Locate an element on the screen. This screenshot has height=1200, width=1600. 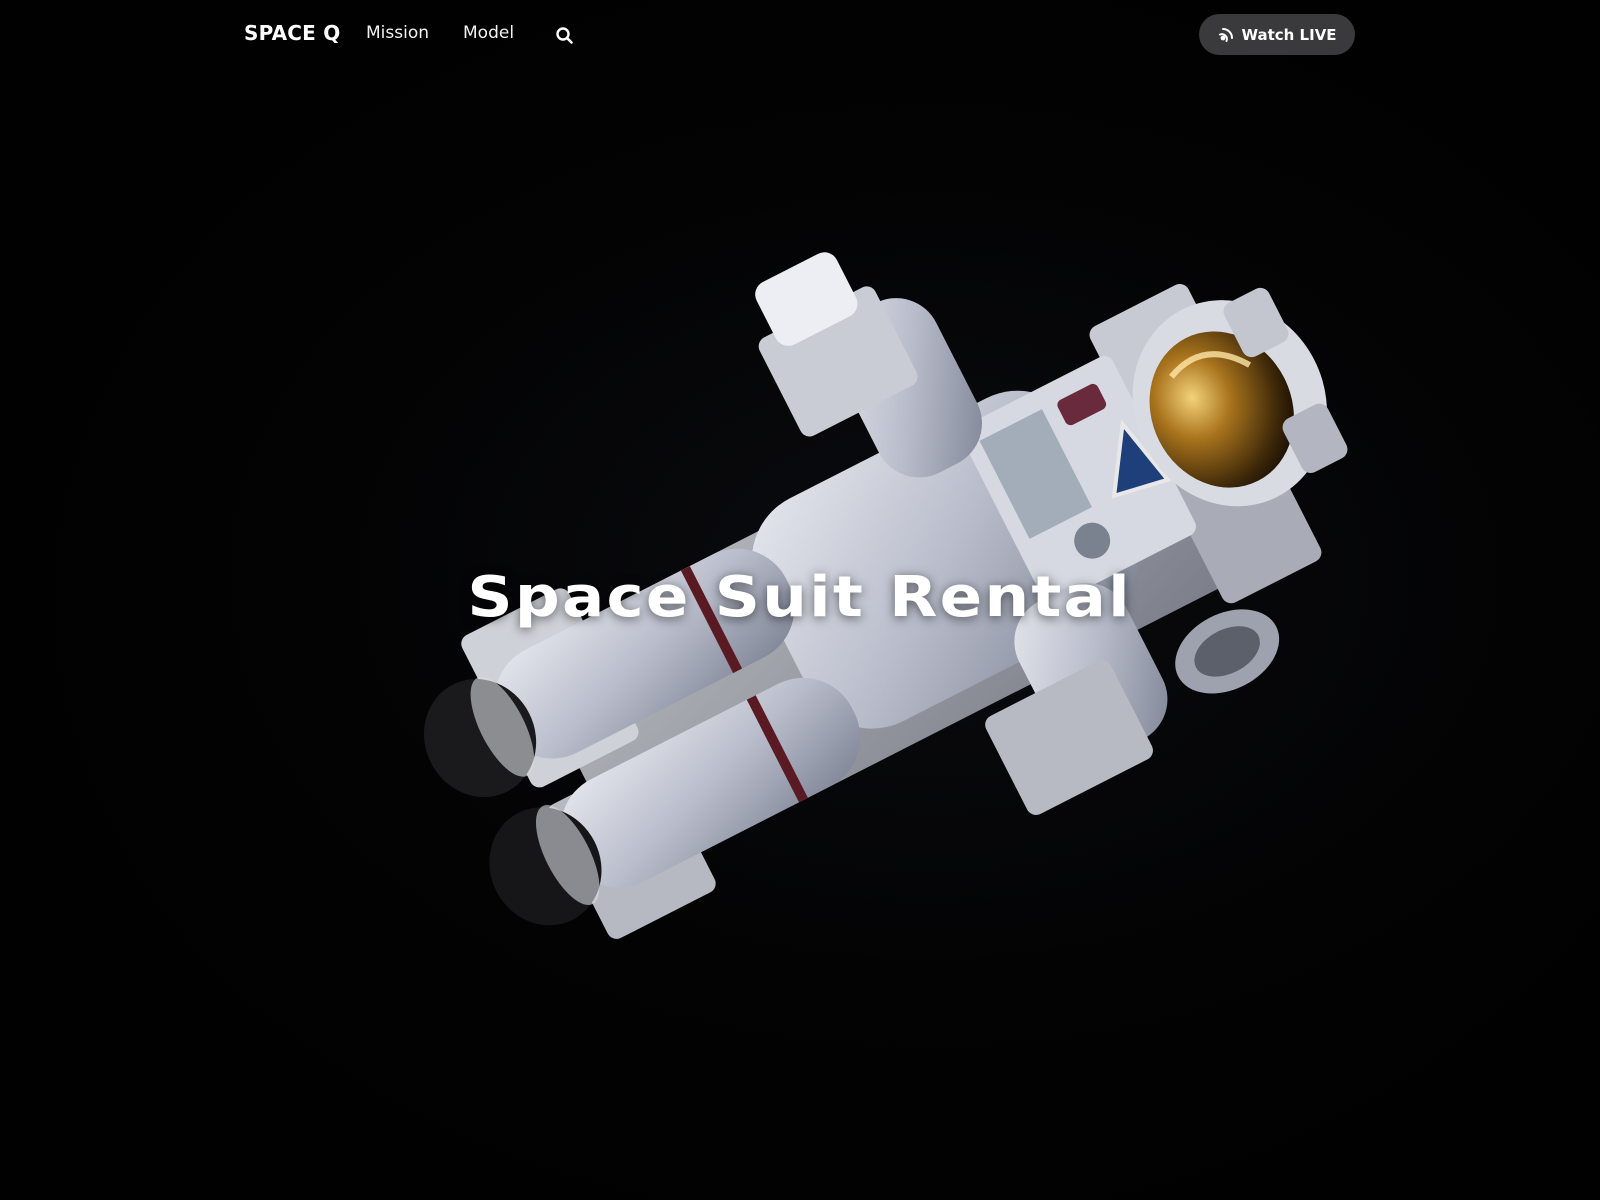
hero-title: Space Suit Rental is located at coordinates (800, 597).